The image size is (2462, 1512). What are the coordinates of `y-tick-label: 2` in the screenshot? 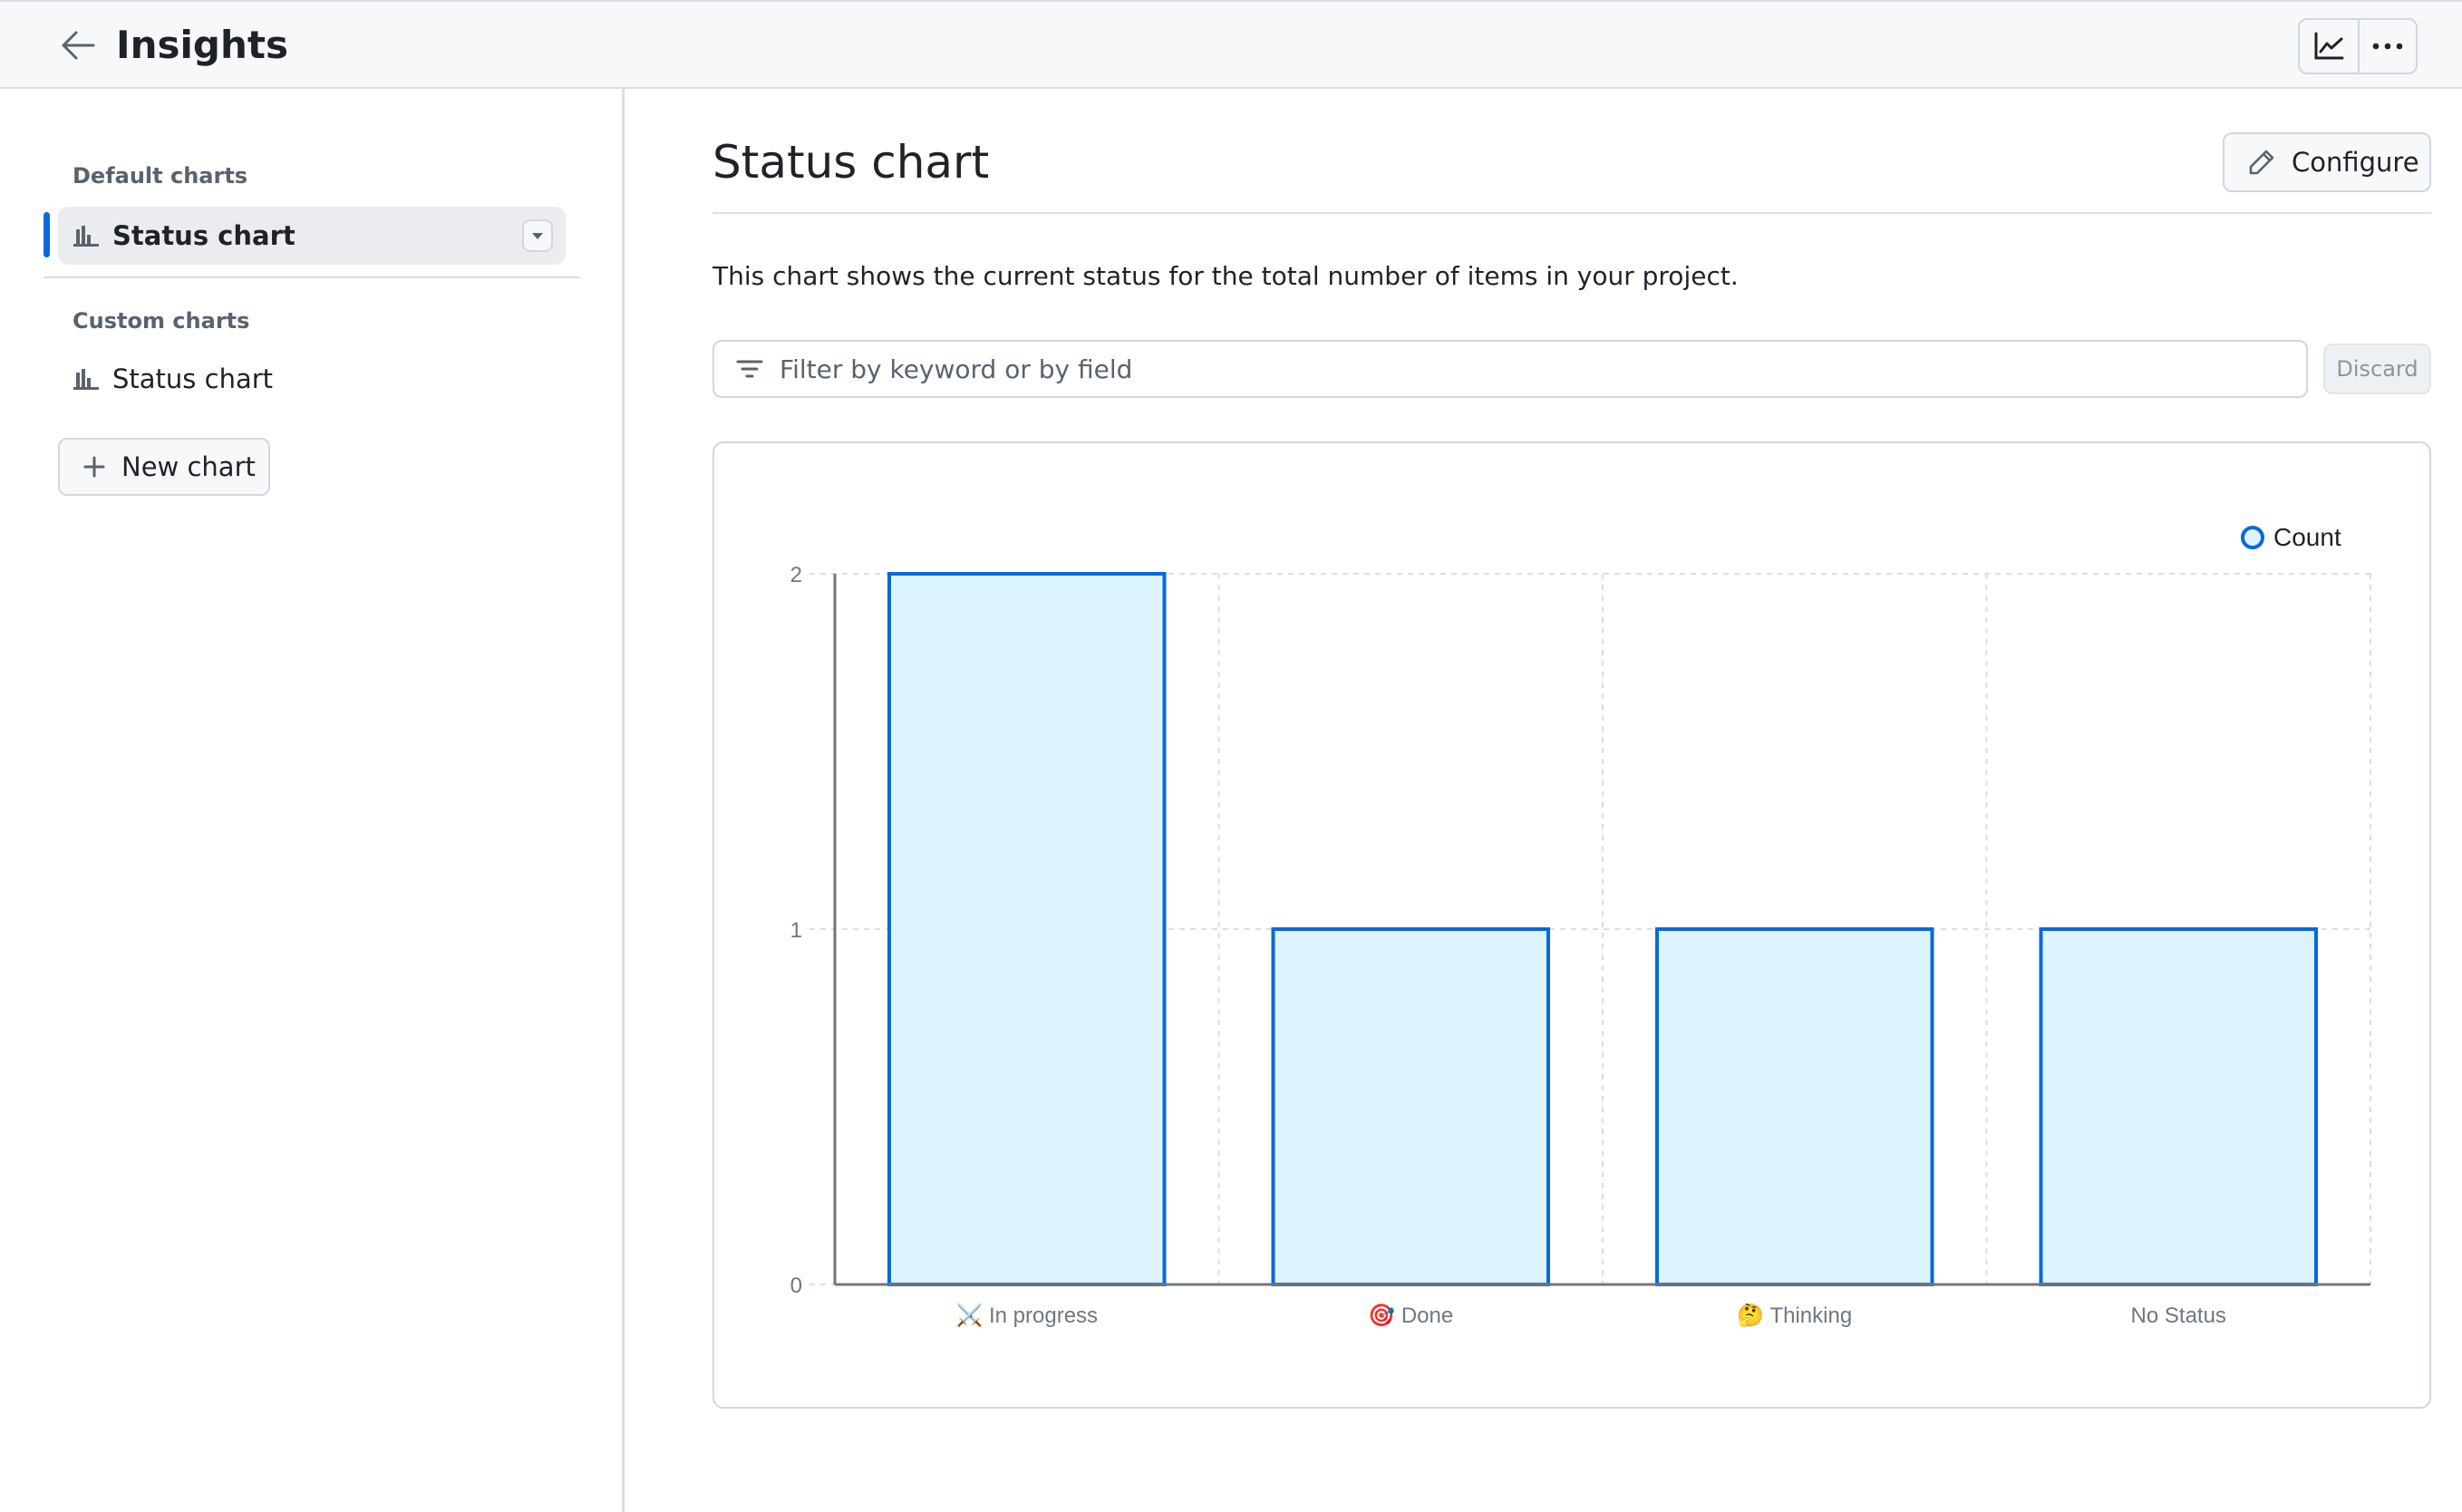 It's located at (796, 575).